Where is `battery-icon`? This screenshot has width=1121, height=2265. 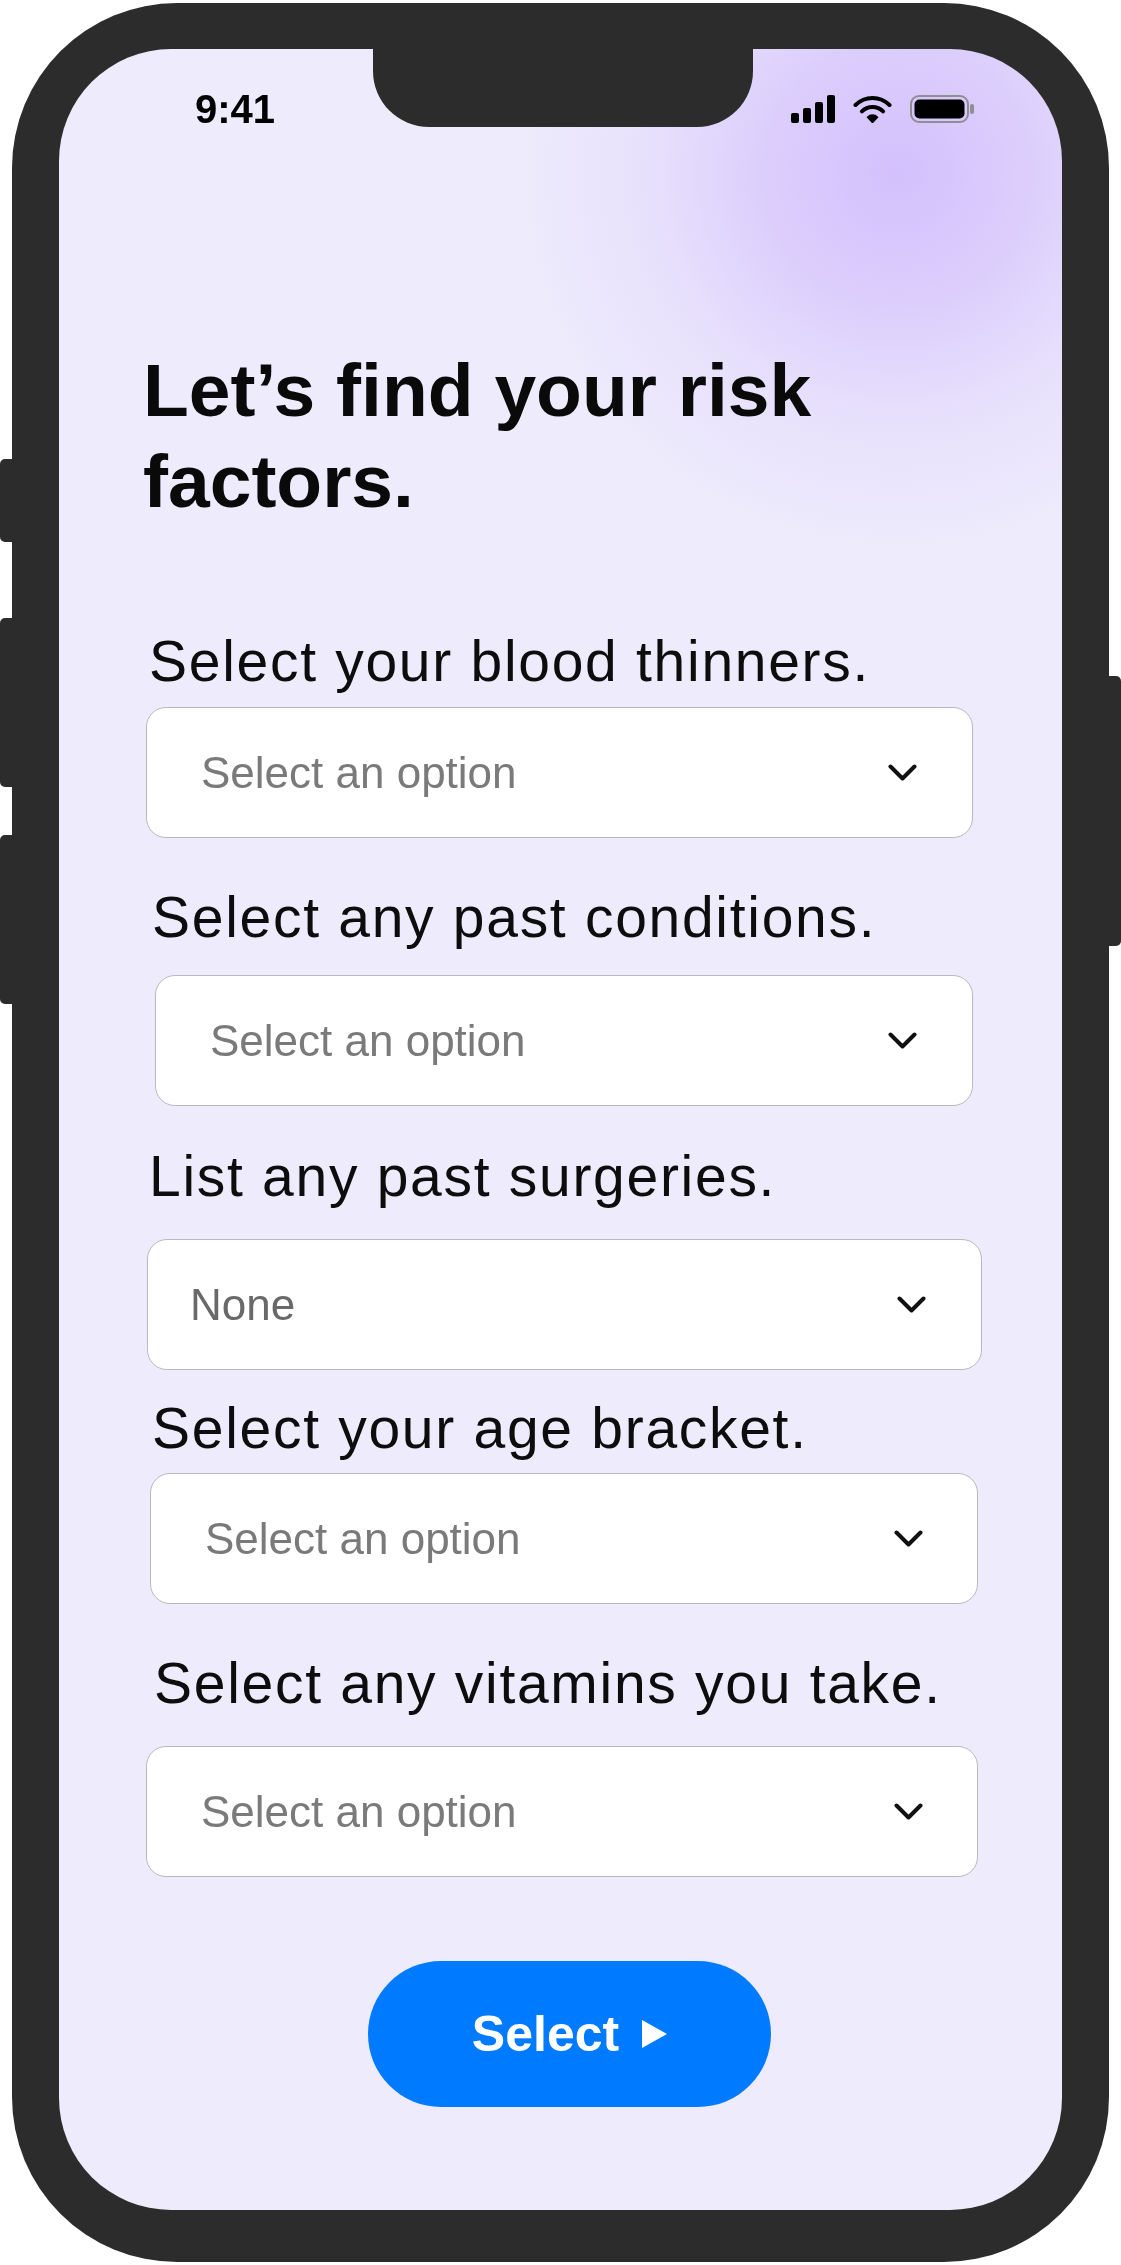
battery-icon is located at coordinates (942, 109).